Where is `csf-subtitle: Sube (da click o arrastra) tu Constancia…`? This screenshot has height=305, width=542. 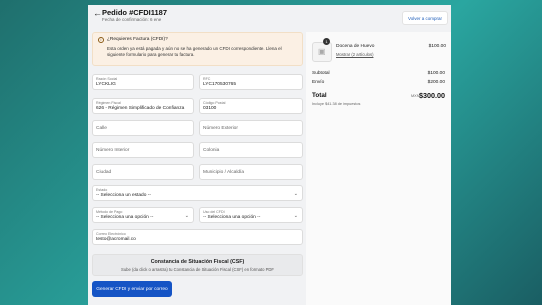
csf-subtitle: Sube (da click o arrastra) tu Constancia… is located at coordinates (197, 269).